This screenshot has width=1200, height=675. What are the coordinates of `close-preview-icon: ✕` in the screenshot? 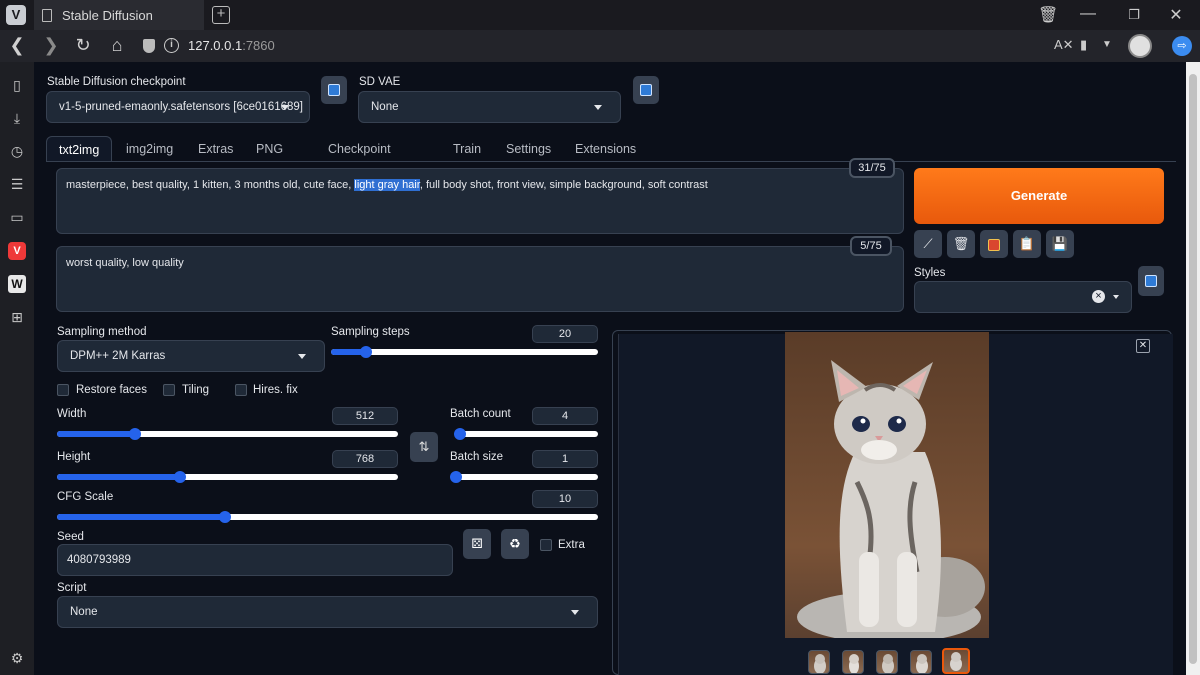 It's located at (1143, 346).